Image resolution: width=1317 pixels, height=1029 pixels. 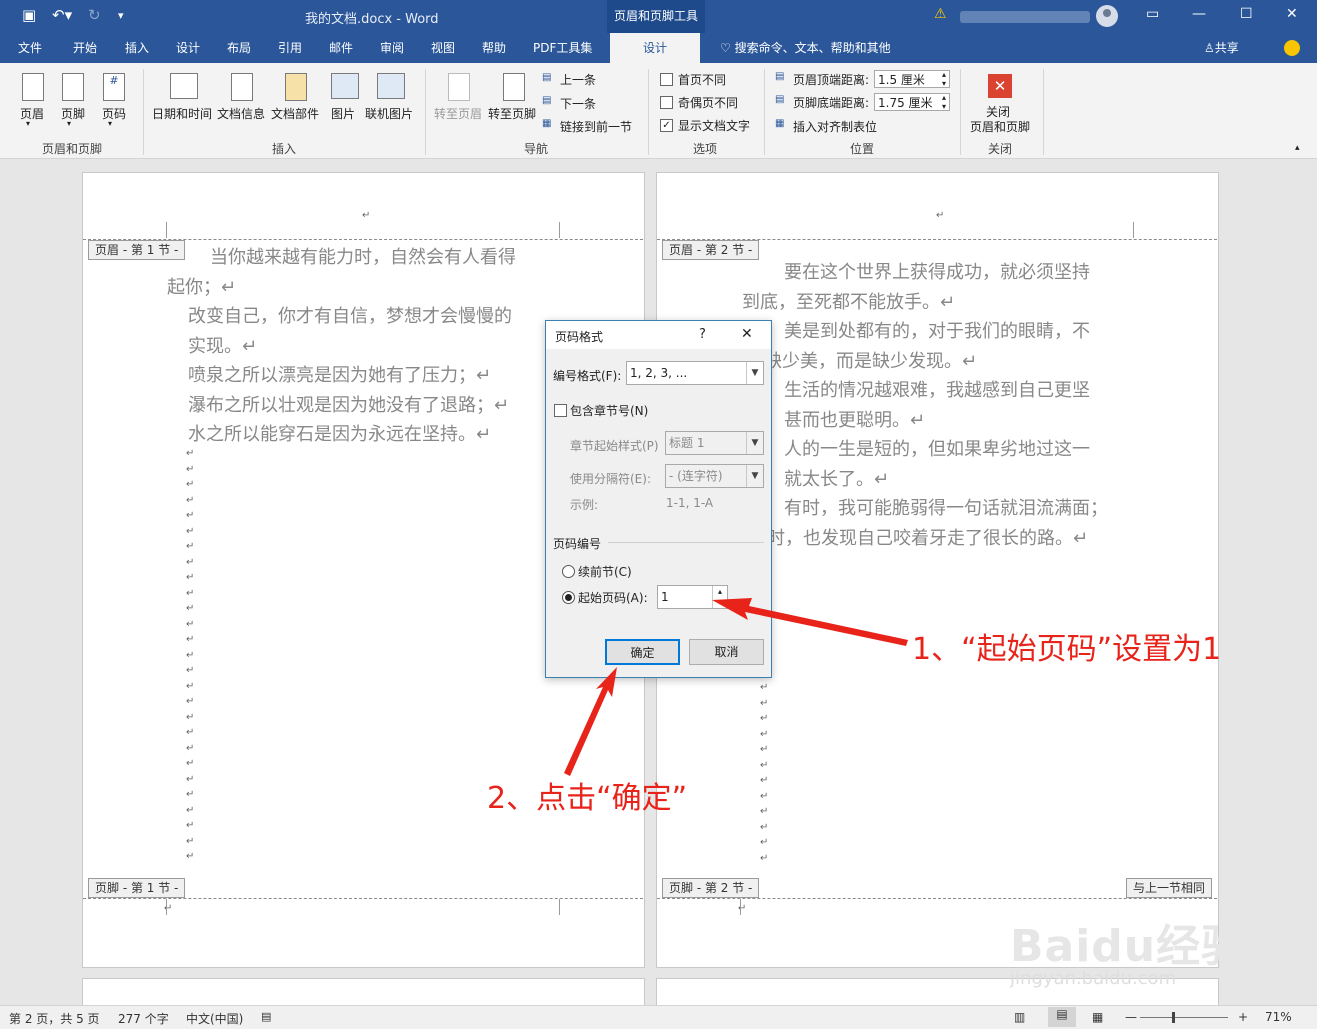 I want to click on language: 中文(中国), so click(x=214, y=1018).